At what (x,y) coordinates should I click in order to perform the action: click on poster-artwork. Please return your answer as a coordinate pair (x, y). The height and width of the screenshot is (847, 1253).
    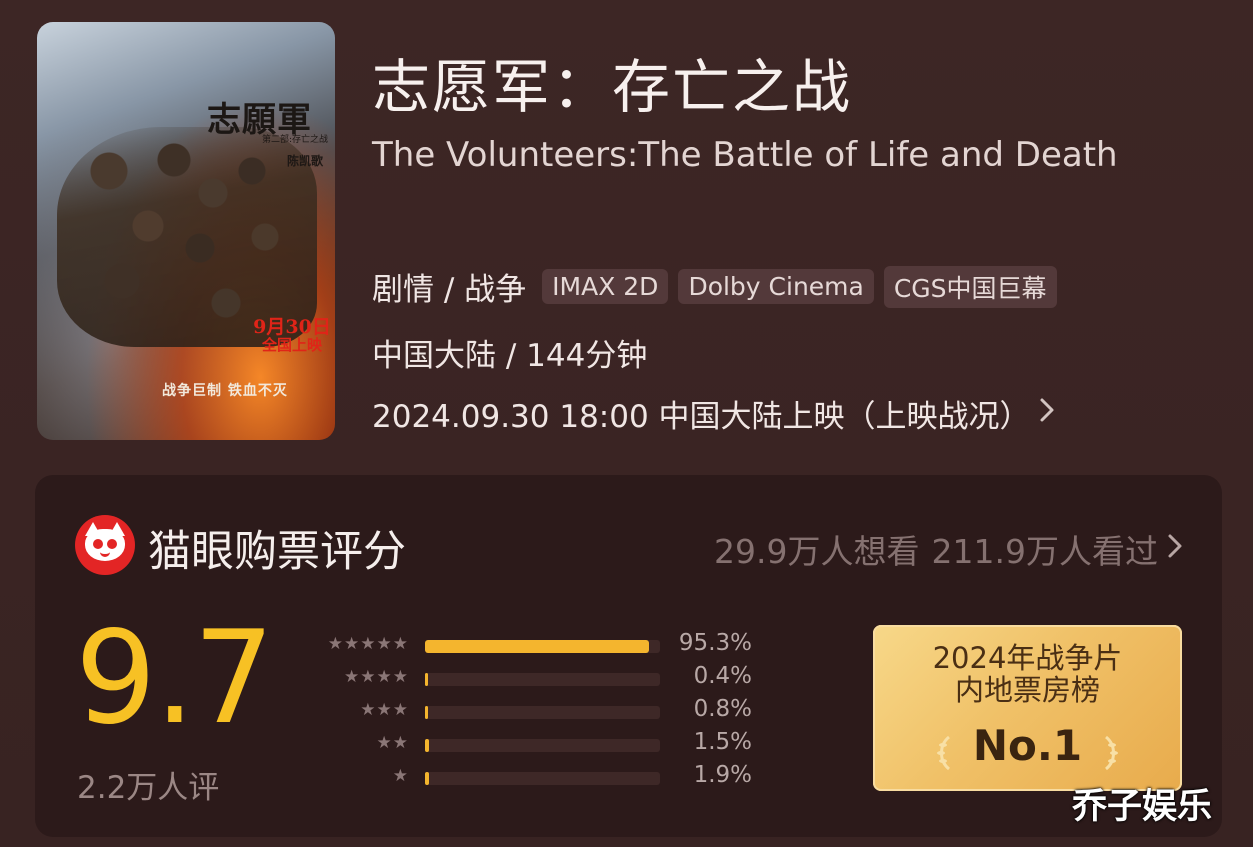
    Looking at the image, I should click on (187, 237).